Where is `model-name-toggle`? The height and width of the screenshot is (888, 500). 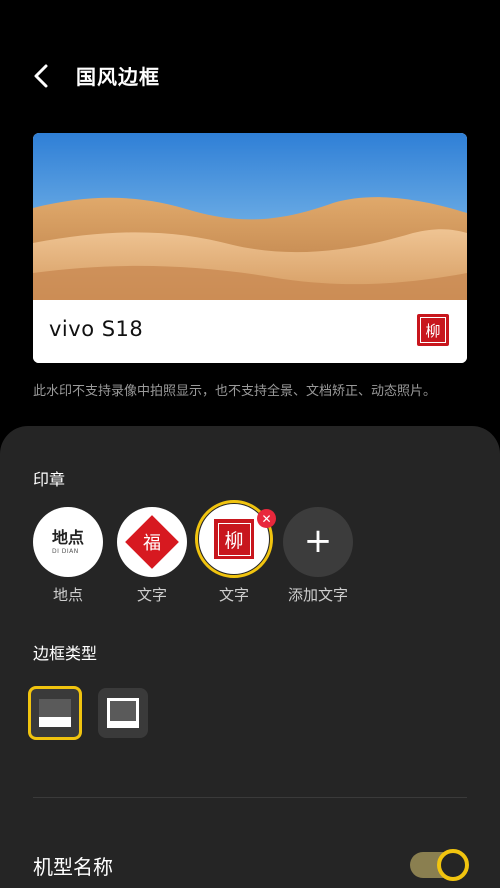
model-name-toggle is located at coordinates (439, 865).